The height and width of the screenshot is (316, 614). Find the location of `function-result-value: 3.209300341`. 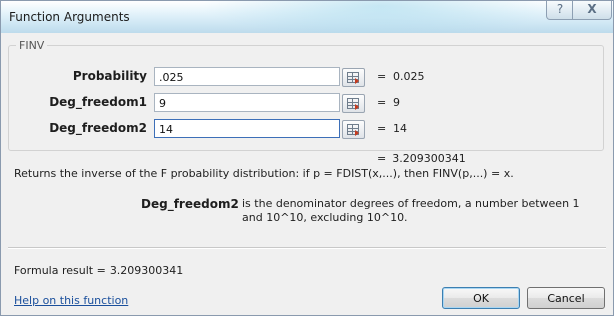

function-result-value: 3.209300341 is located at coordinates (429, 158).